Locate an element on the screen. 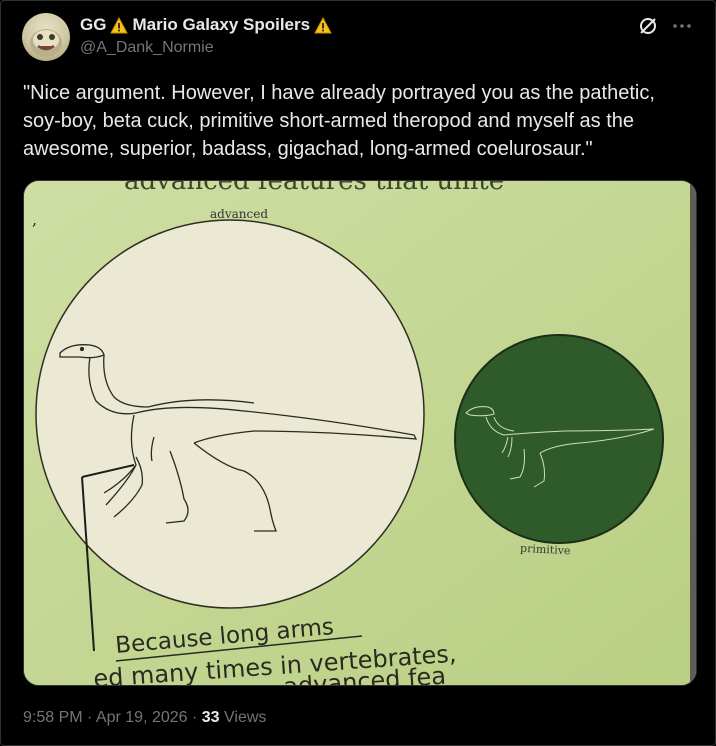 The height and width of the screenshot is (746, 716). post-top-actions is located at coordinates (665, 26).